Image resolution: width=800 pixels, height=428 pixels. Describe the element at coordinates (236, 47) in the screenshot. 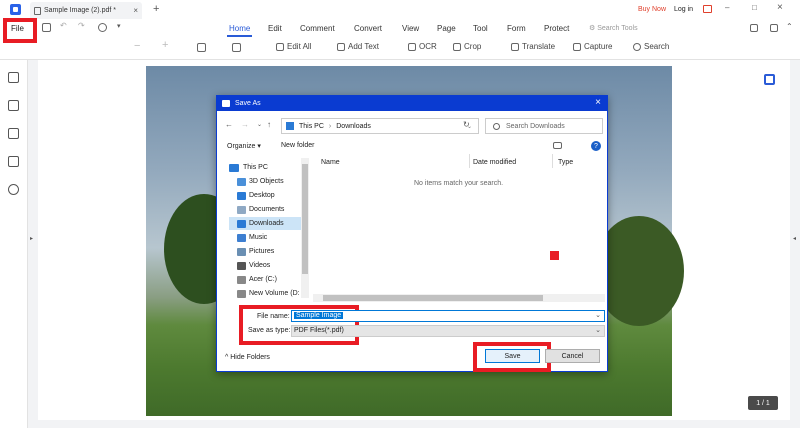

I see `page-view-icon` at that location.